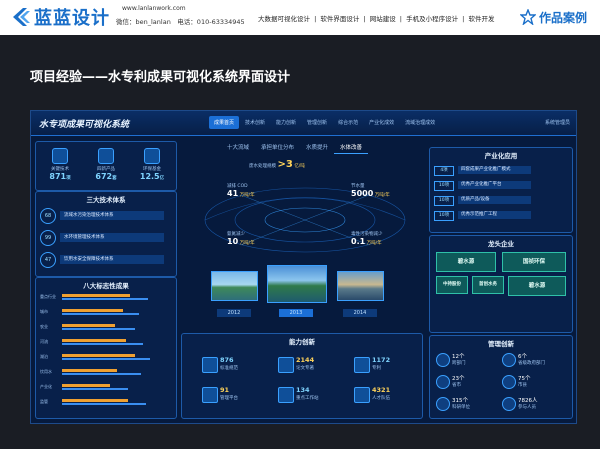 This screenshot has width=600, height=449. What do you see at coordinates (443, 382) in the screenshot?
I see `province-icon` at bounding box center [443, 382].